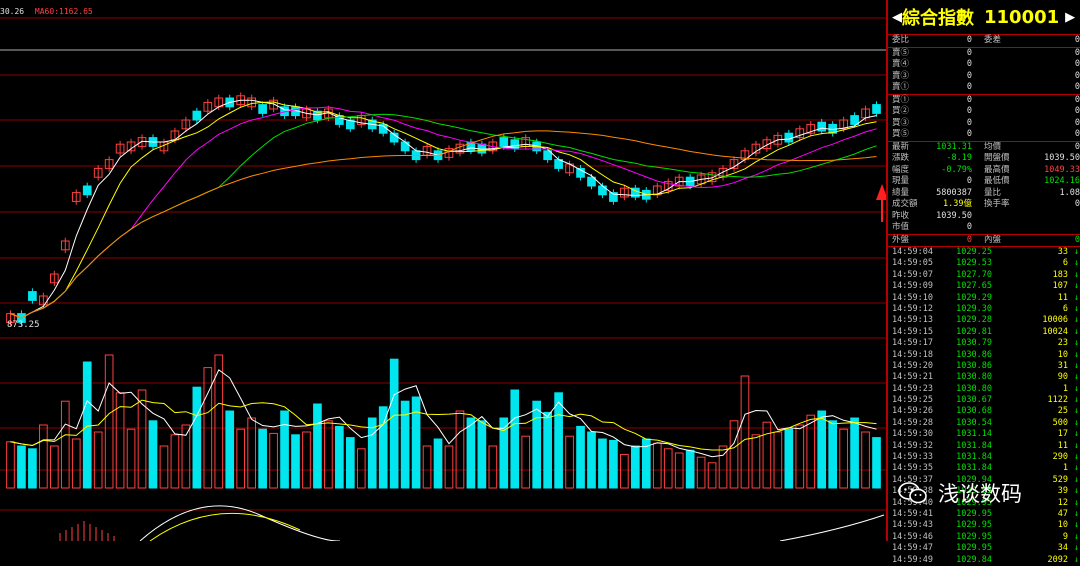 Image resolution: width=1080 pixels, height=566 pixels. I want to click on tick-time: 14:59:30, so click(912, 434).